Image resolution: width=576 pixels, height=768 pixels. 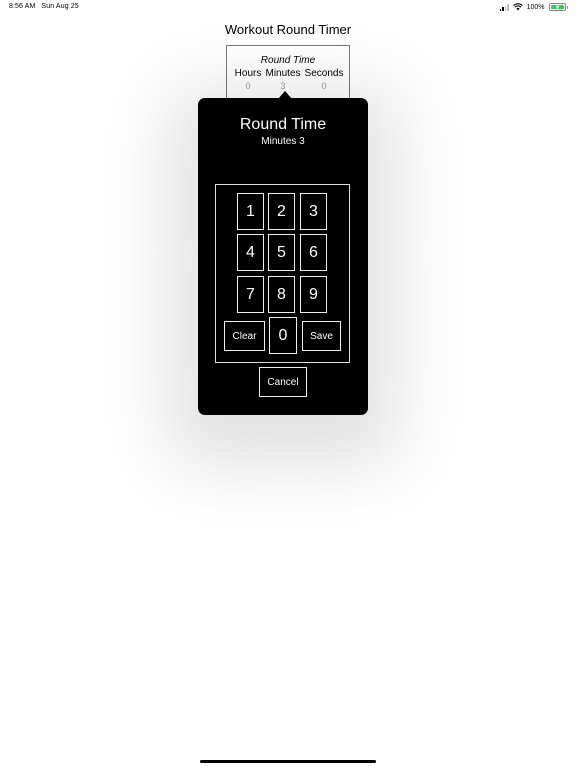 I want to click on wifi-icon, so click(x=517, y=7).